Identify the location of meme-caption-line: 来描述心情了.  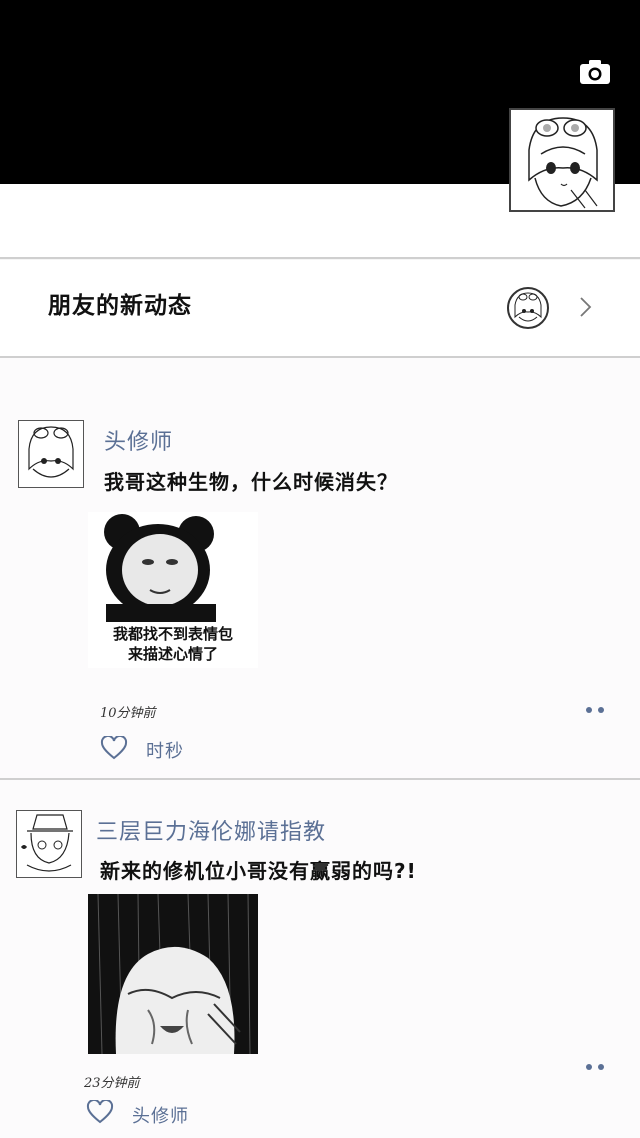
(172, 654).